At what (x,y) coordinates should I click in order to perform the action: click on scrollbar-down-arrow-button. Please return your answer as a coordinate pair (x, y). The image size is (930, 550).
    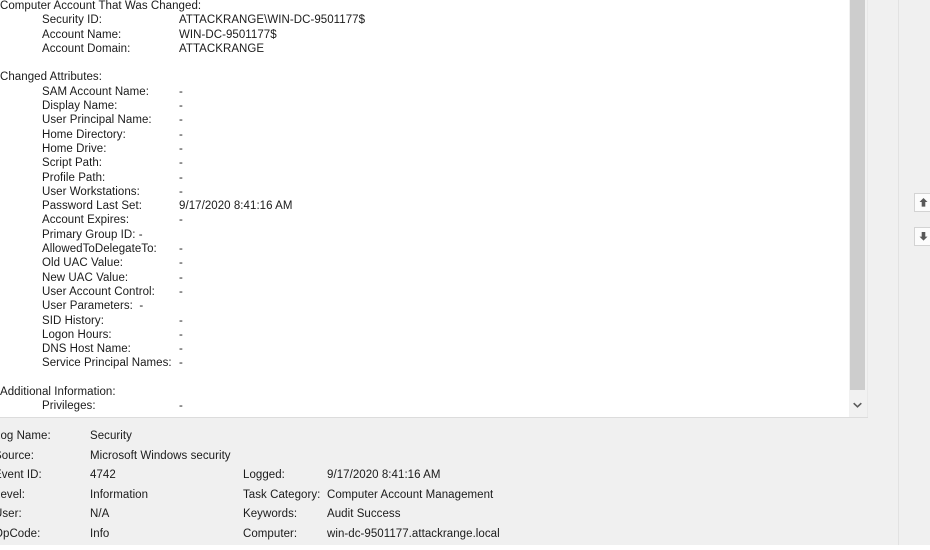
    Looking at the image, I should click on (857, 404).